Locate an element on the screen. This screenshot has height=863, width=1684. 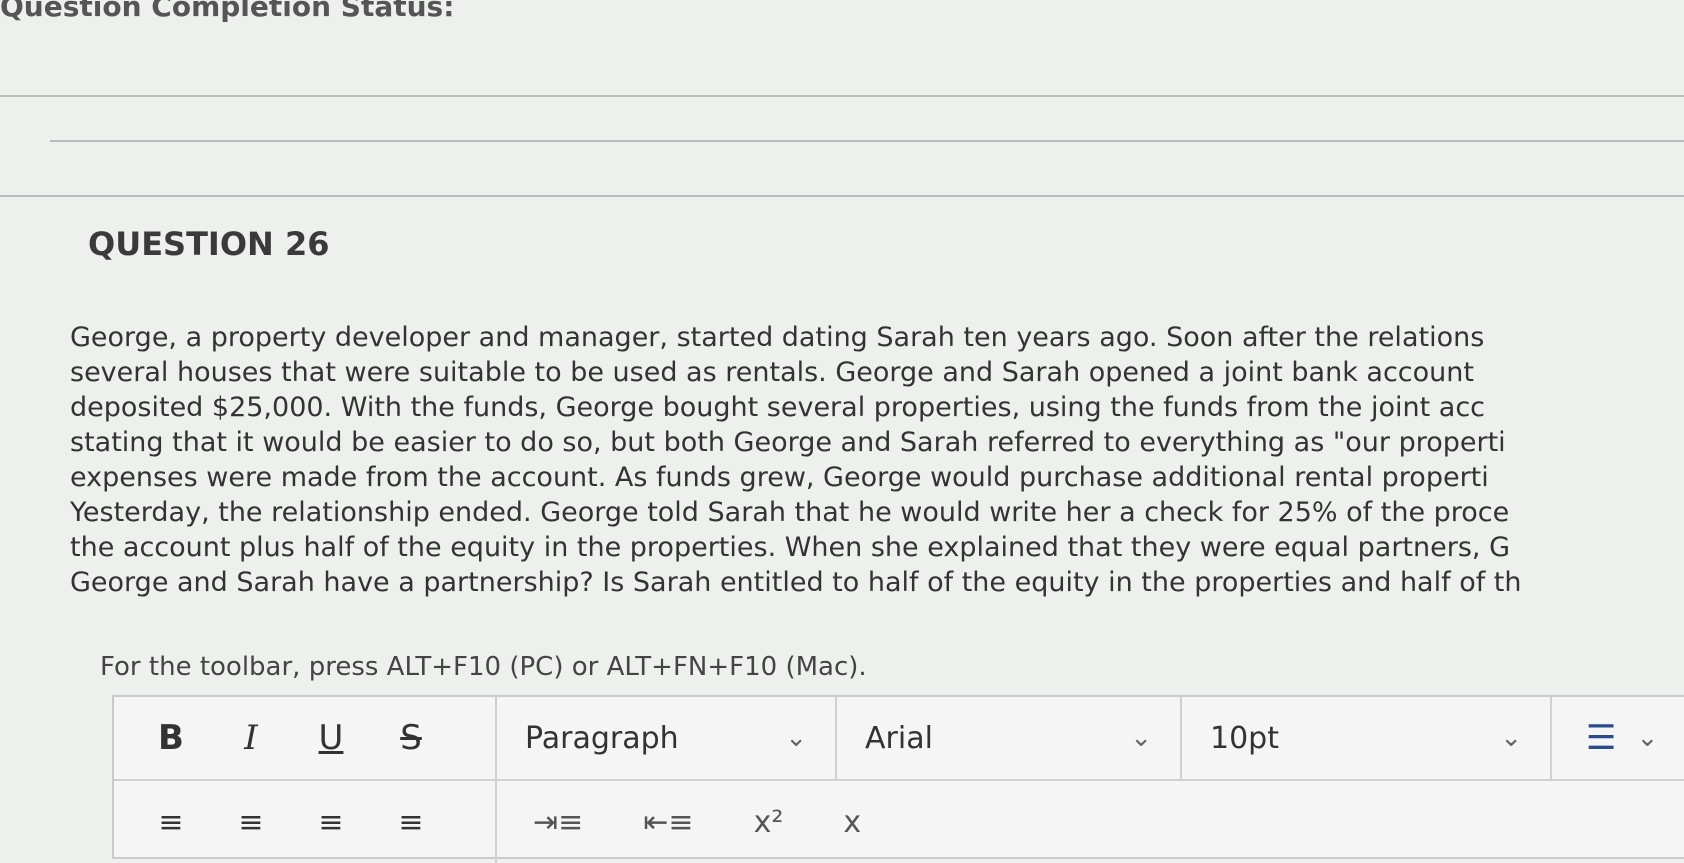
alignment-group: ≡ ≡ ≡ ≡ is located at coordinates (305, 822).